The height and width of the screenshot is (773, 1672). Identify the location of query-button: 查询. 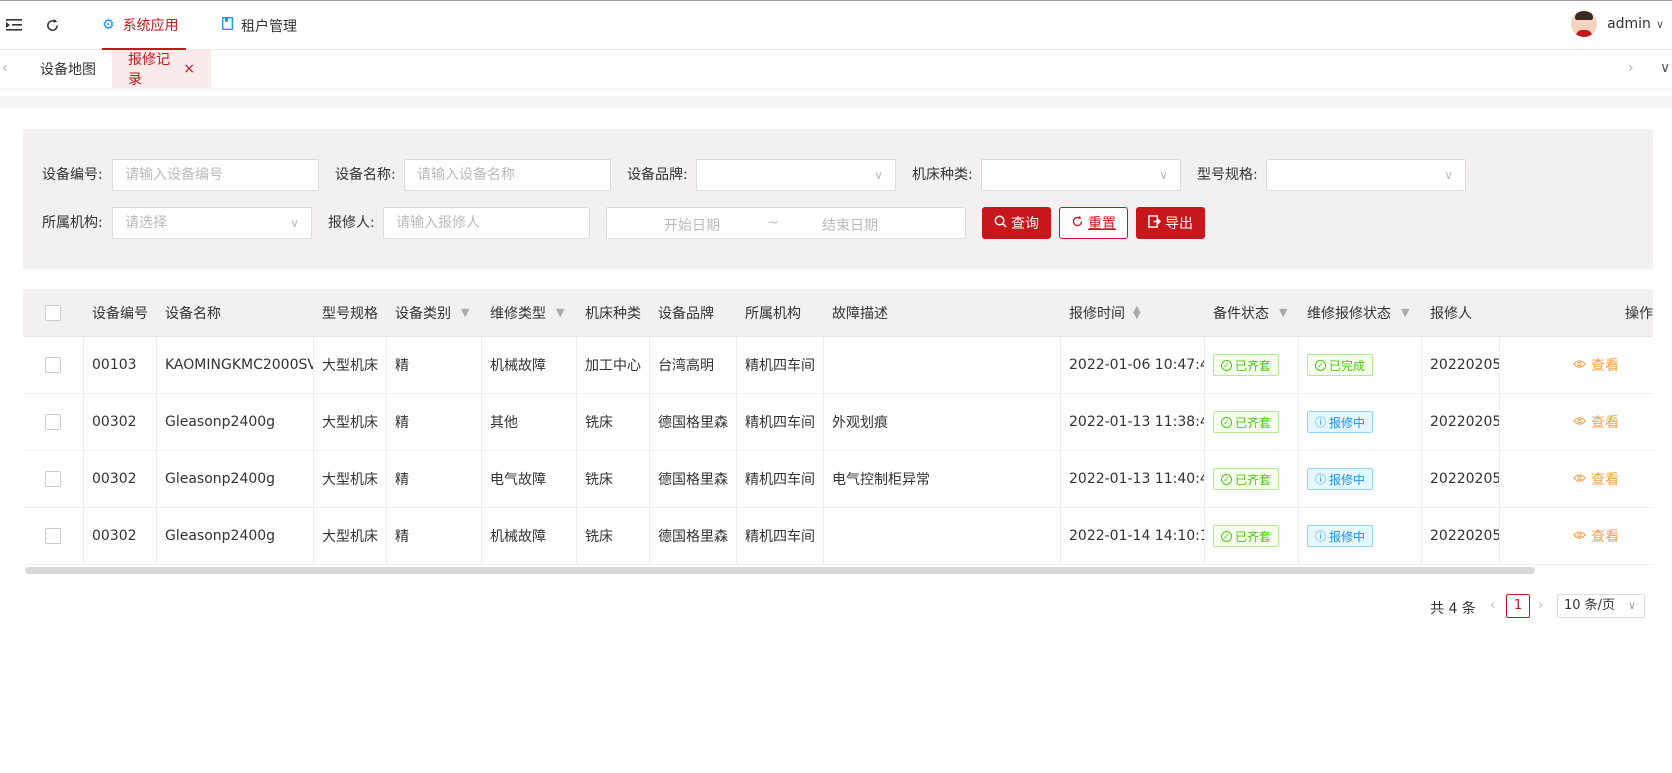
(1016, 223).